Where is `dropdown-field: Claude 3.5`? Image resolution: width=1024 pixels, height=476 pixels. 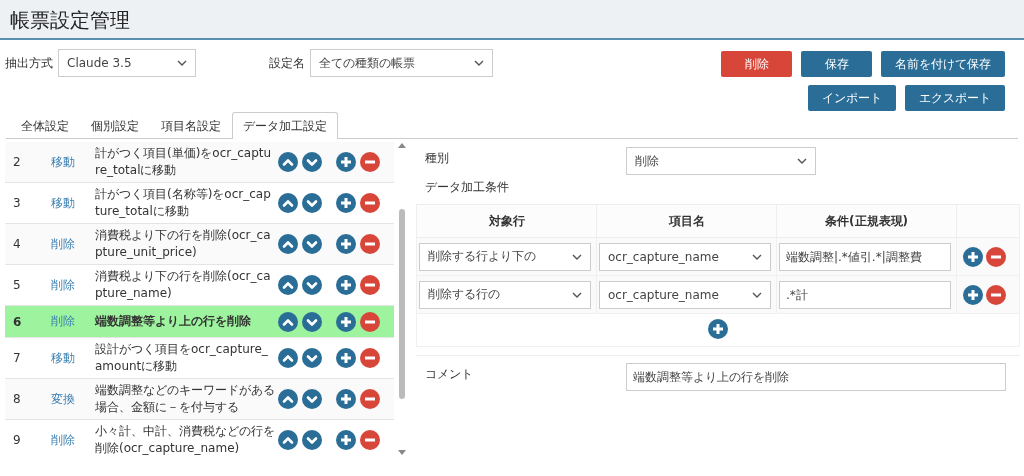
dropdown-field: Claude 3.5 is located at coordinates (127, 63).